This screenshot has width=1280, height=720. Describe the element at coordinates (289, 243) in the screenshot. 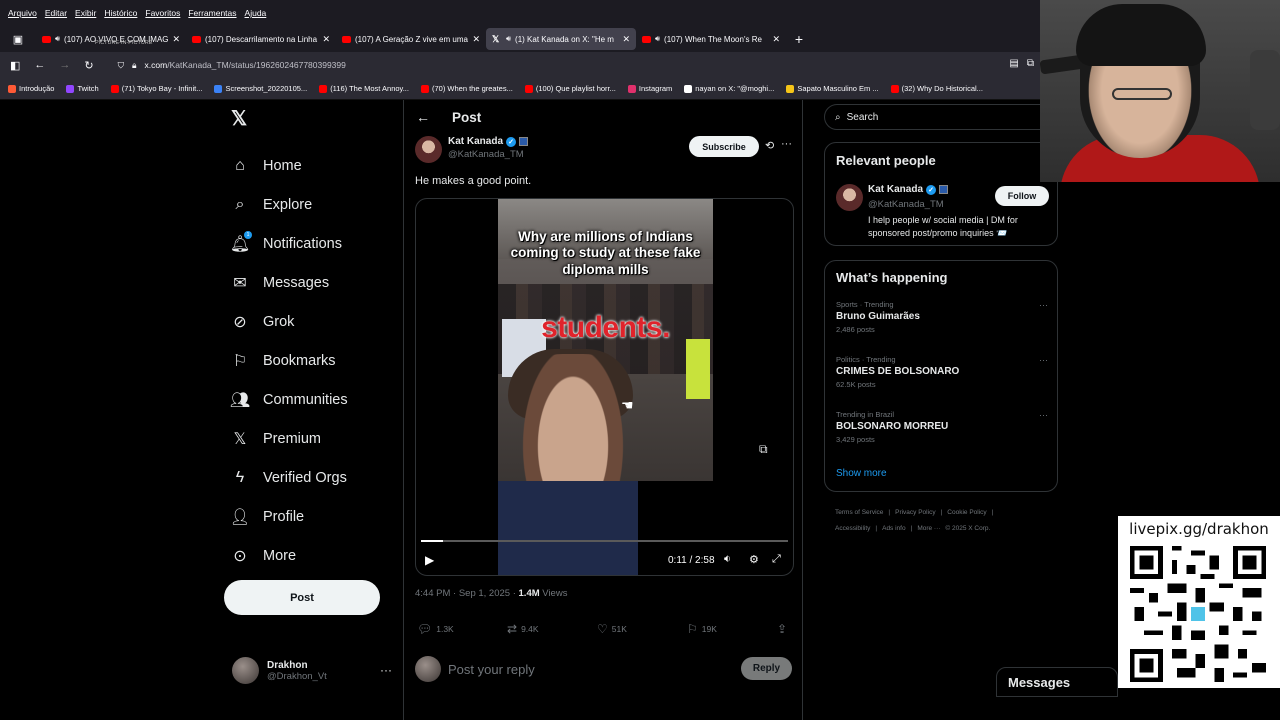

I see `sidebar-item-notifications: 🔔︎ 1 Notifications` at that location.